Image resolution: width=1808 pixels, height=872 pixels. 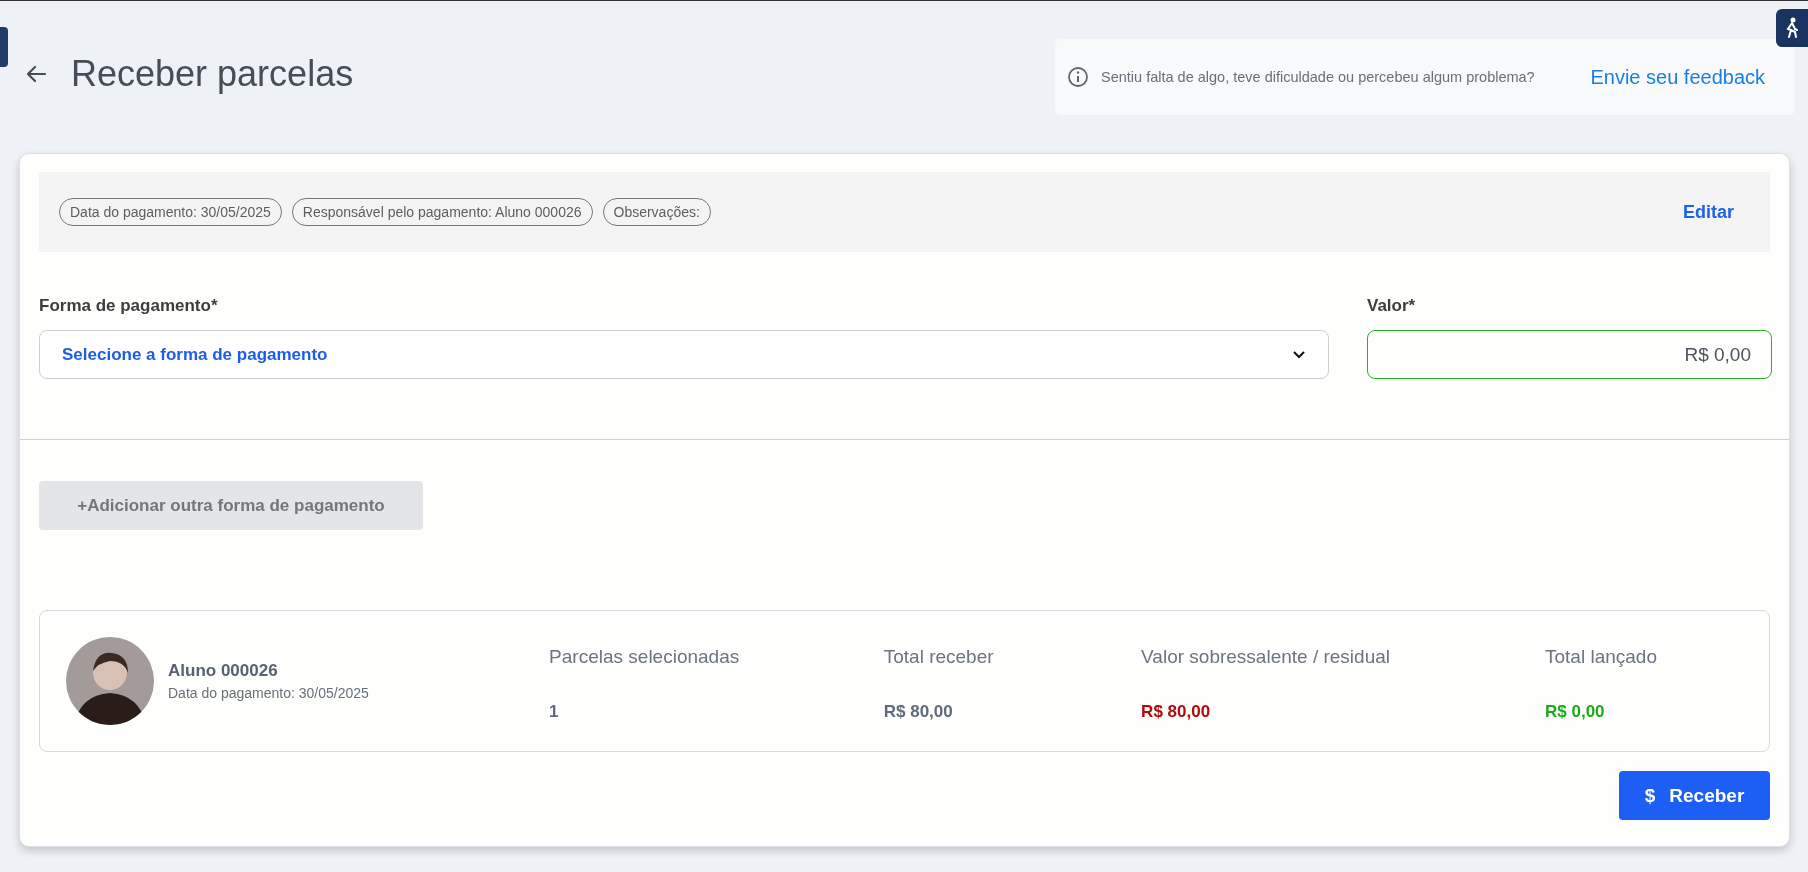 I want to click on student-payment-date: Data do pagamento: 30/05/2025, so click(x=268, y=693).